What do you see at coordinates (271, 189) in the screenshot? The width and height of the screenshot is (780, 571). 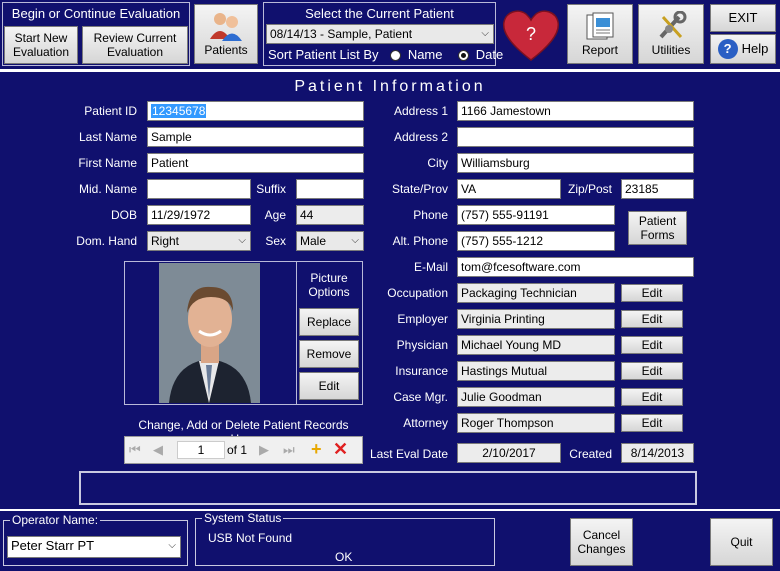 I see `suffix-label: Suffix` at bounding box center [271, 189].